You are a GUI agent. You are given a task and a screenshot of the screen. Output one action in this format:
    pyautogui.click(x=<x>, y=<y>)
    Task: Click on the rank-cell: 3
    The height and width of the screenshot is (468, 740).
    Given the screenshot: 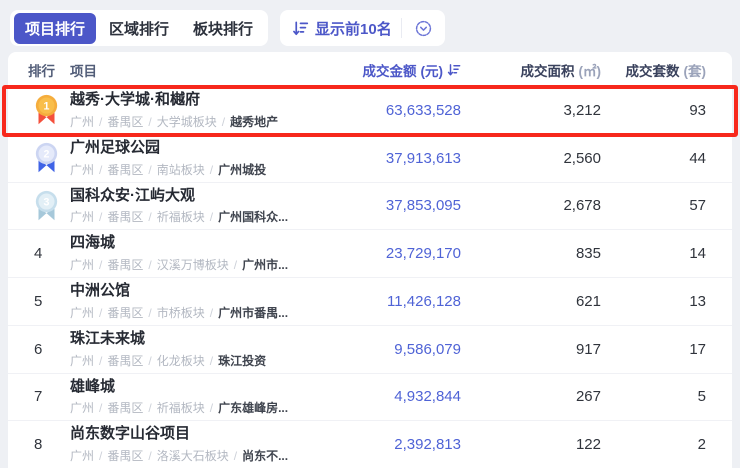 What is the action you would take?
    pyautogui.click(x=49, y=206)
    